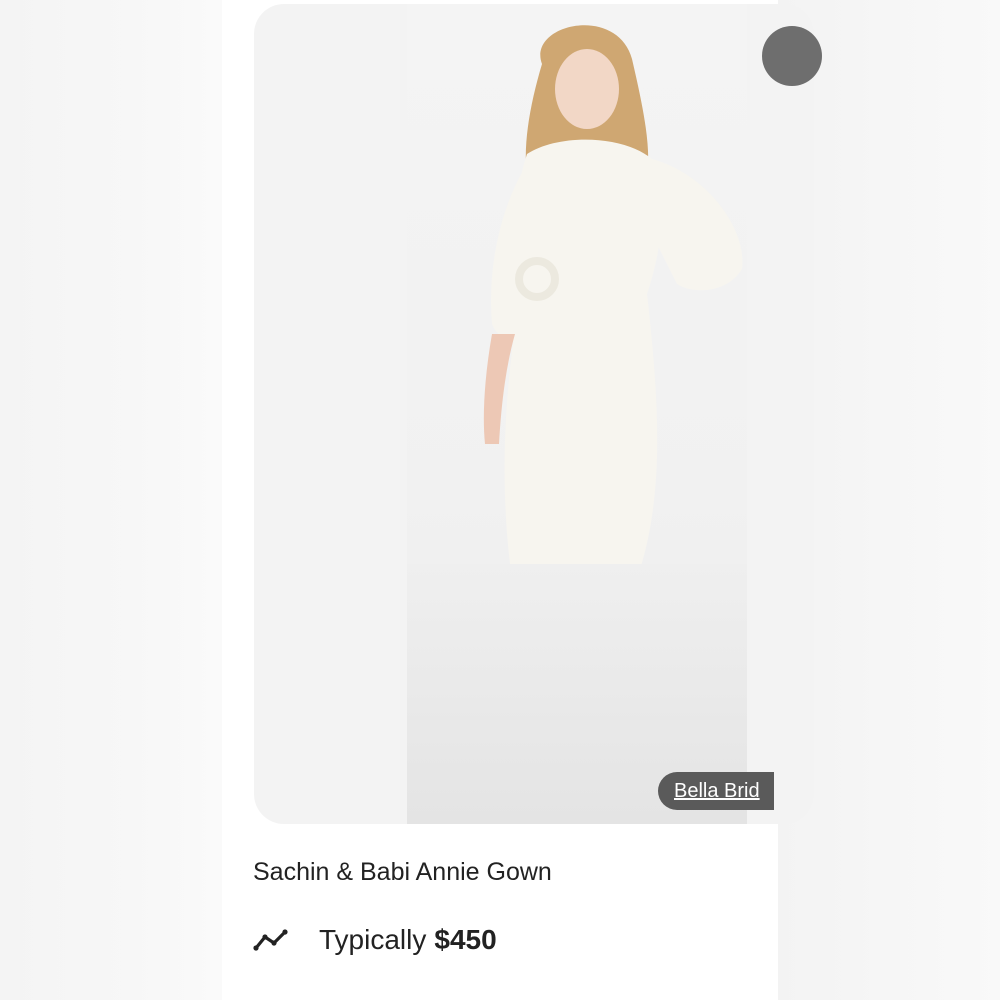 The image size is (1000, 1000). What do you see at coordinates (402, 872) in the screenshot?
I see `product-title: Sachin & Babi Annie Gown` at bounding box center [402, 872].